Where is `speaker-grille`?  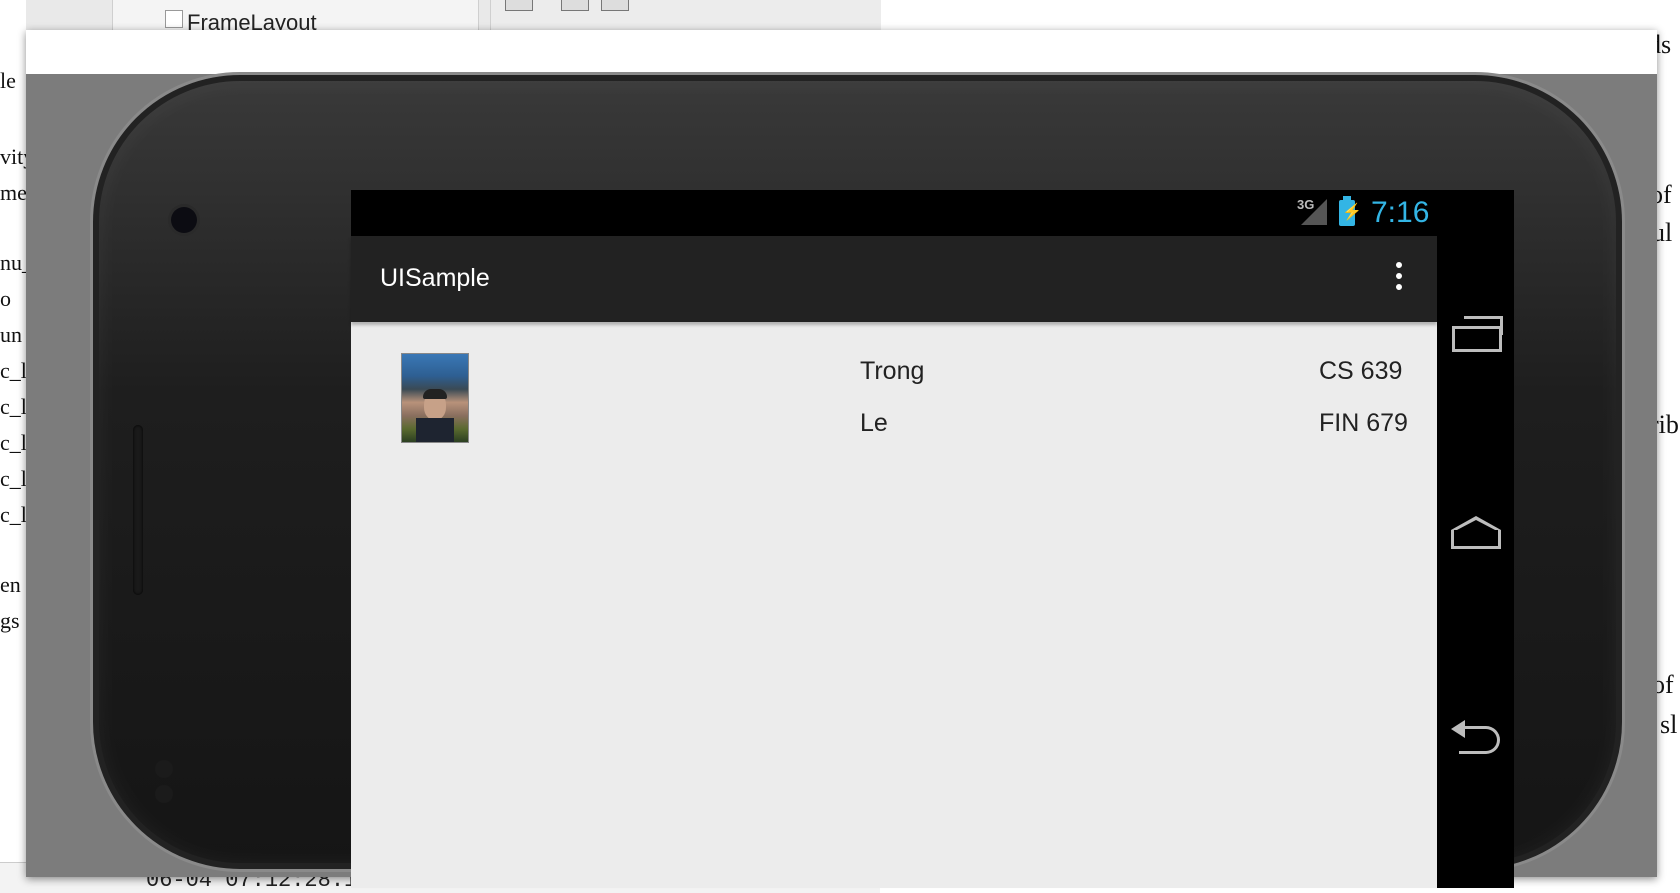 speaker-grille is located at coordinates (138, 510).